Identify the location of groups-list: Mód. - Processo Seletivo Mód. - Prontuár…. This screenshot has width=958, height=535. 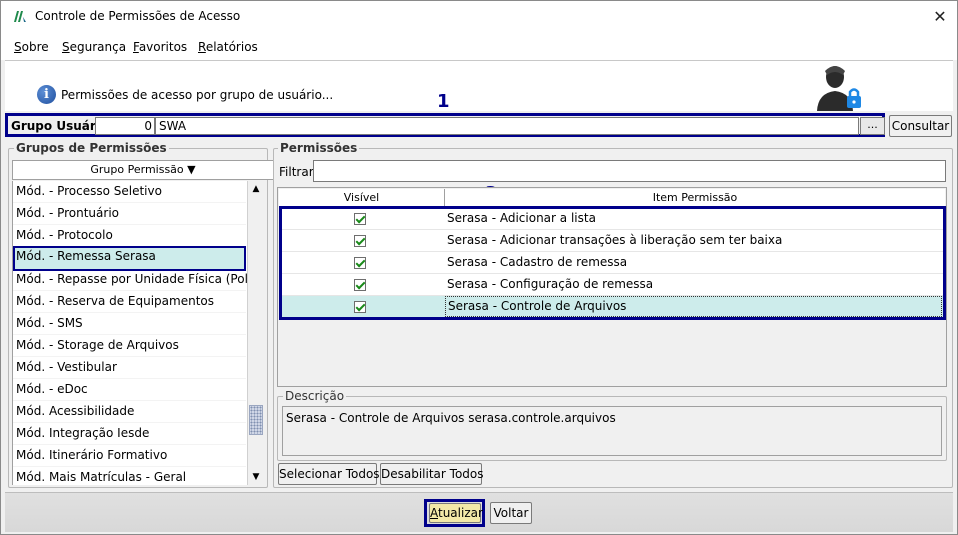
(129, 333).